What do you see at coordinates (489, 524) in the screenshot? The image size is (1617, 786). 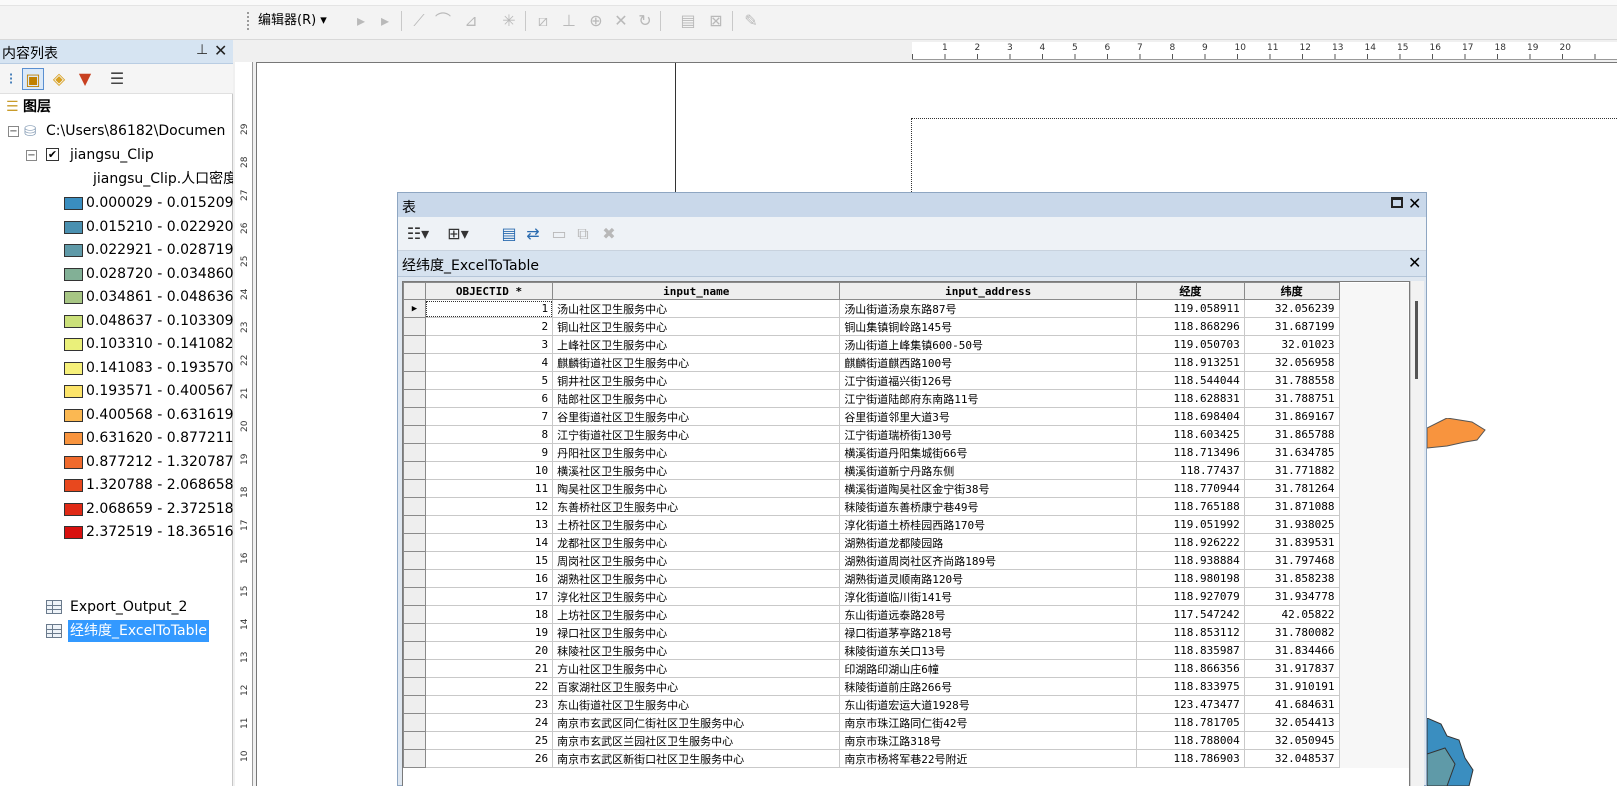 I see `cell-objectid: 13` at bounding box center [489, 524].